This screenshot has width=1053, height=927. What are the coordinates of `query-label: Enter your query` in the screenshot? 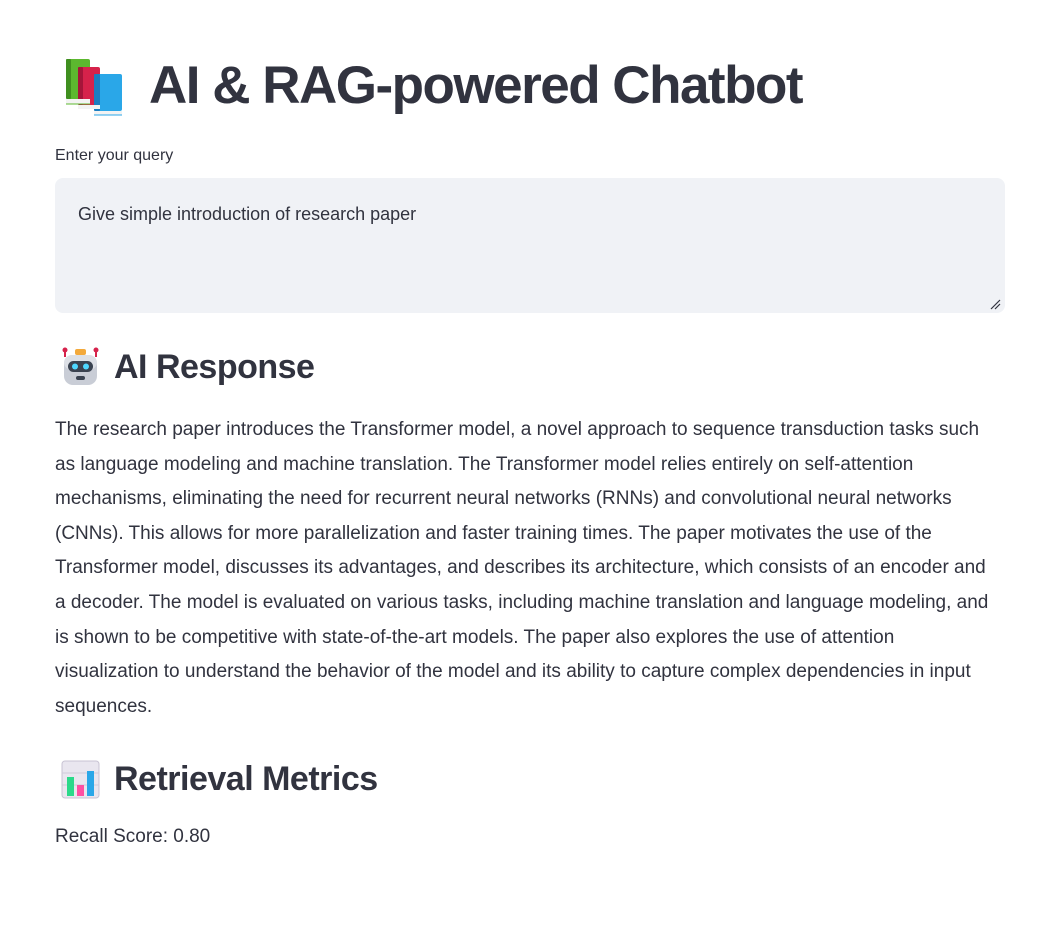 It's located at (114, 155).